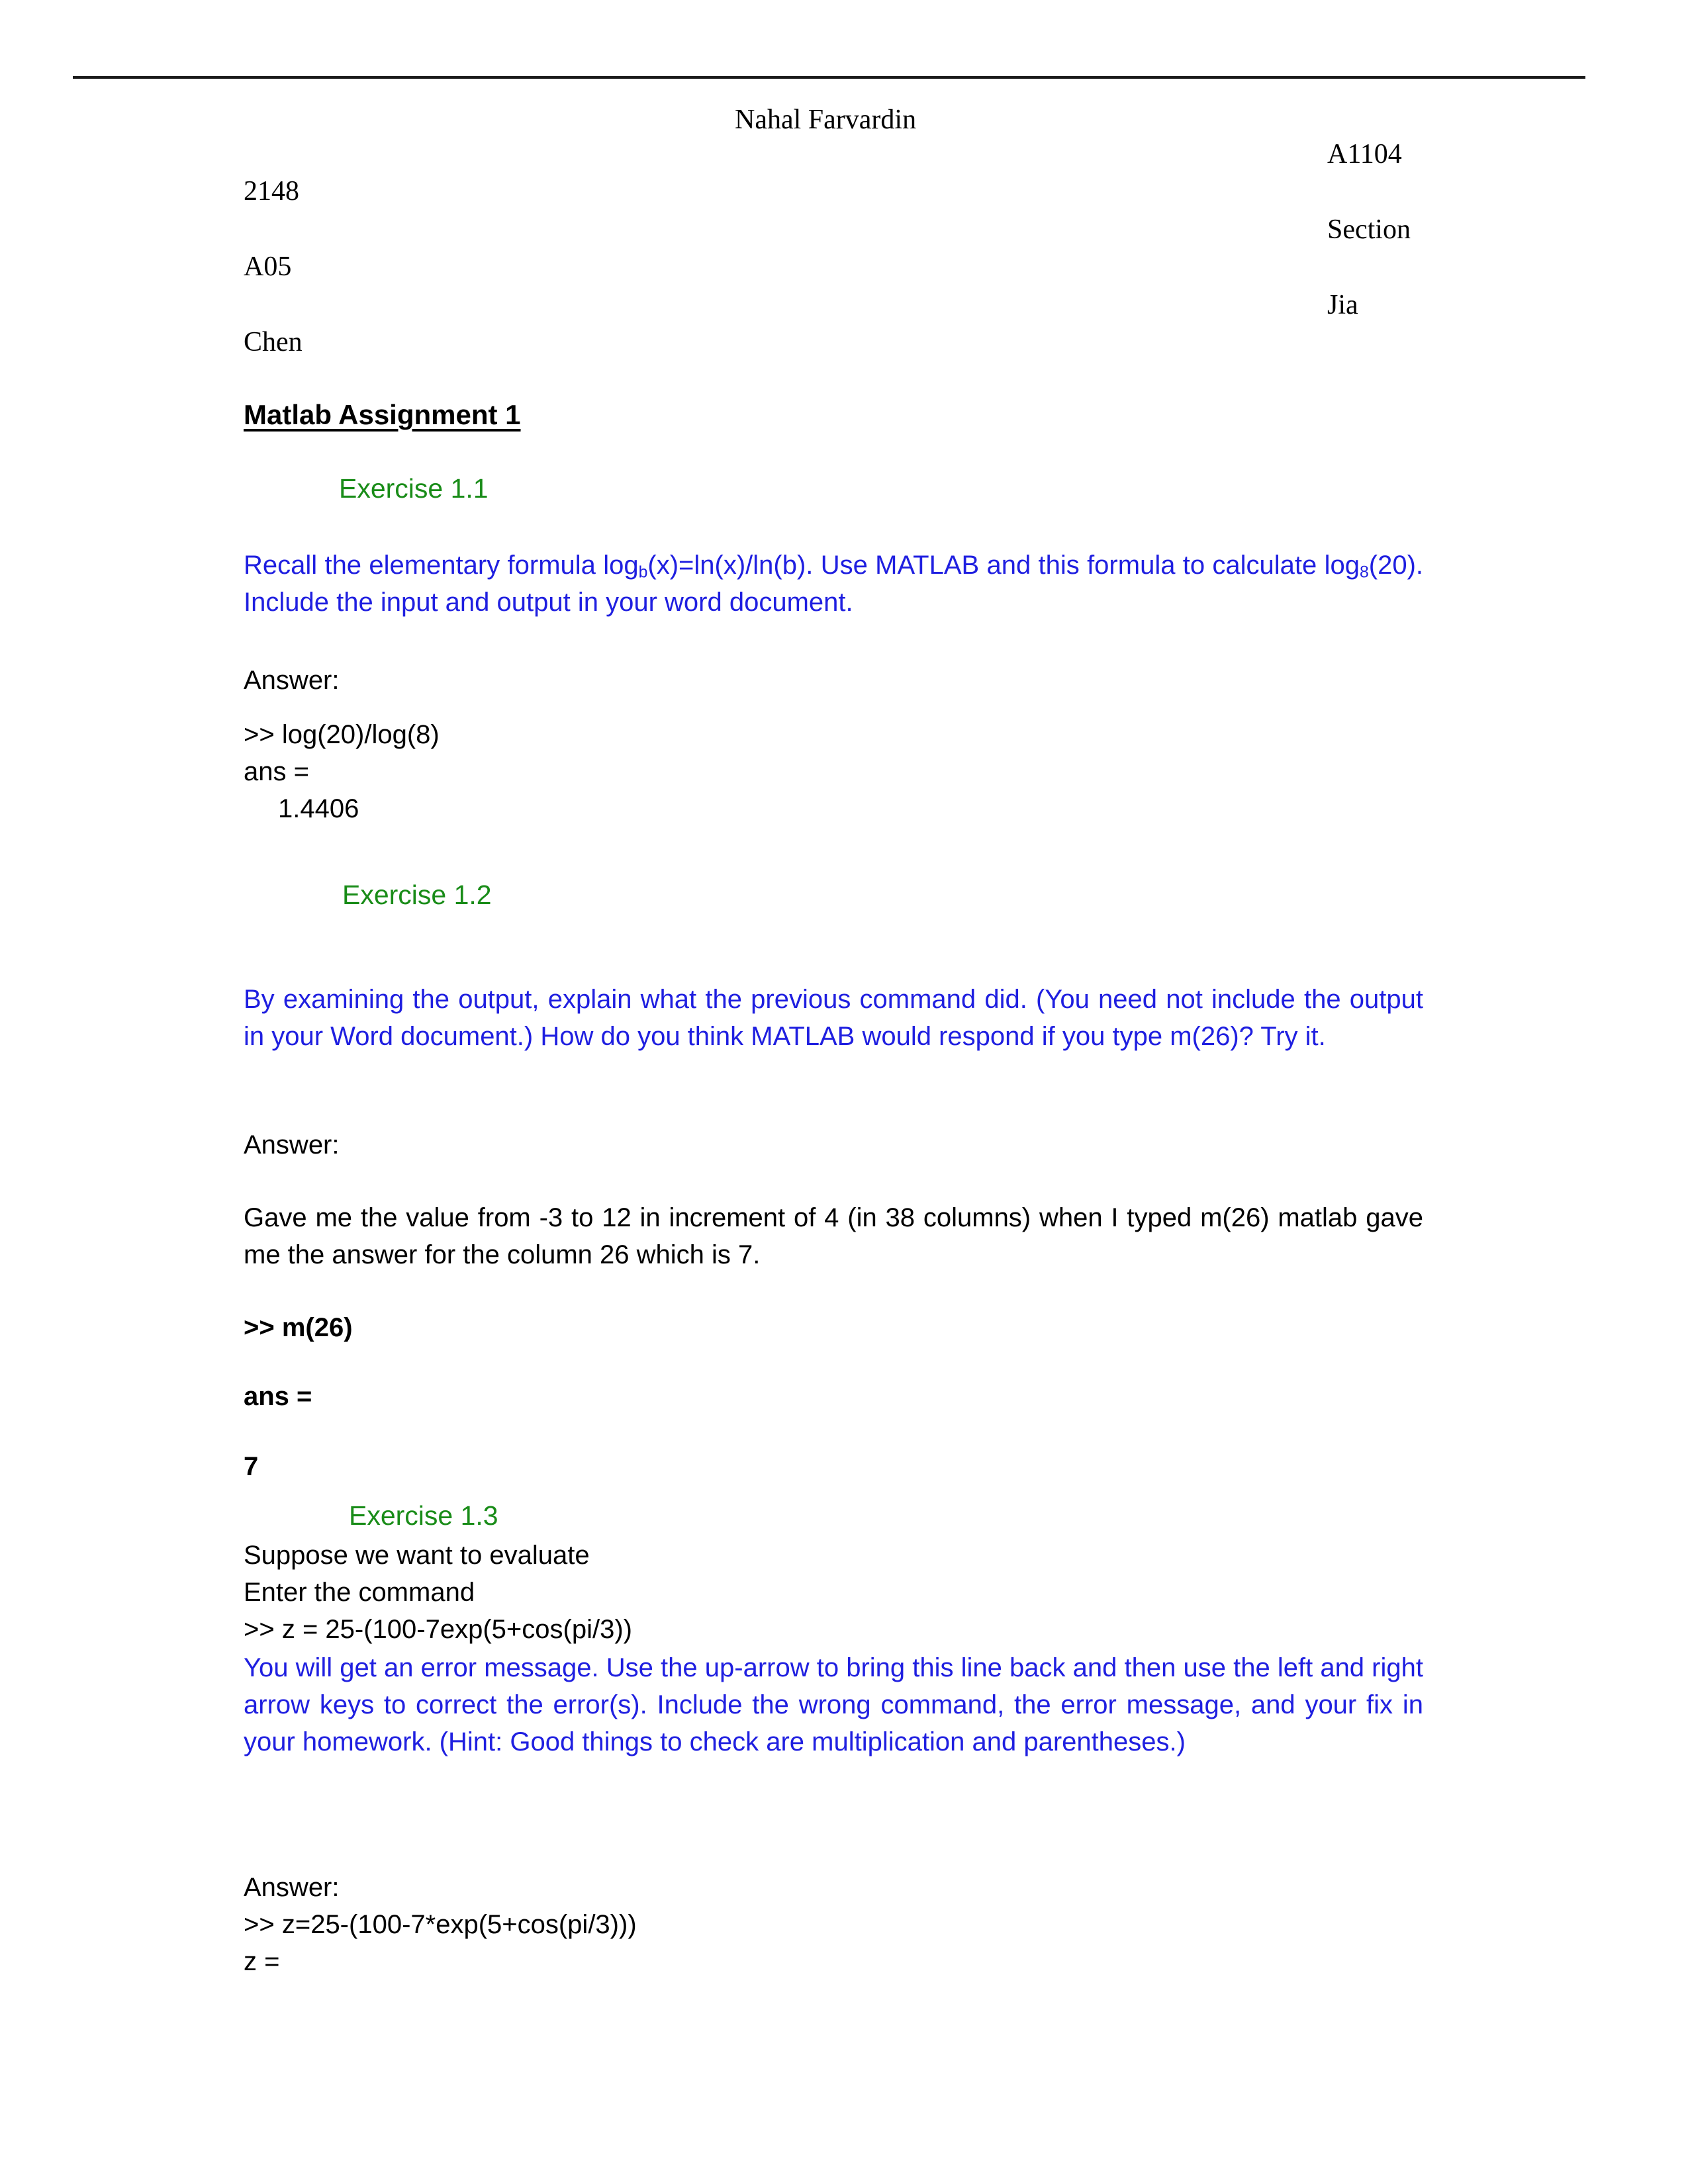 The image size is (1688, 2184). I want to click on console-command-1-3: >> z=25-(100-7*exp(5+cos(pi/3))), so click(440, 1925).